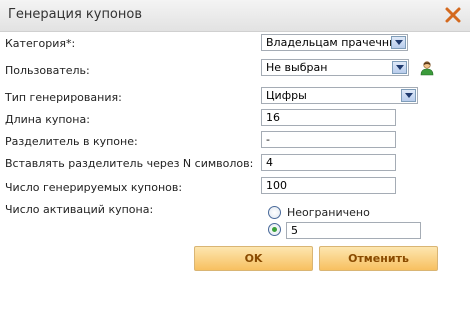 The image size is (470, 309). I want to click on category-select-value: Владельцам прачечных, so click(335, 42).